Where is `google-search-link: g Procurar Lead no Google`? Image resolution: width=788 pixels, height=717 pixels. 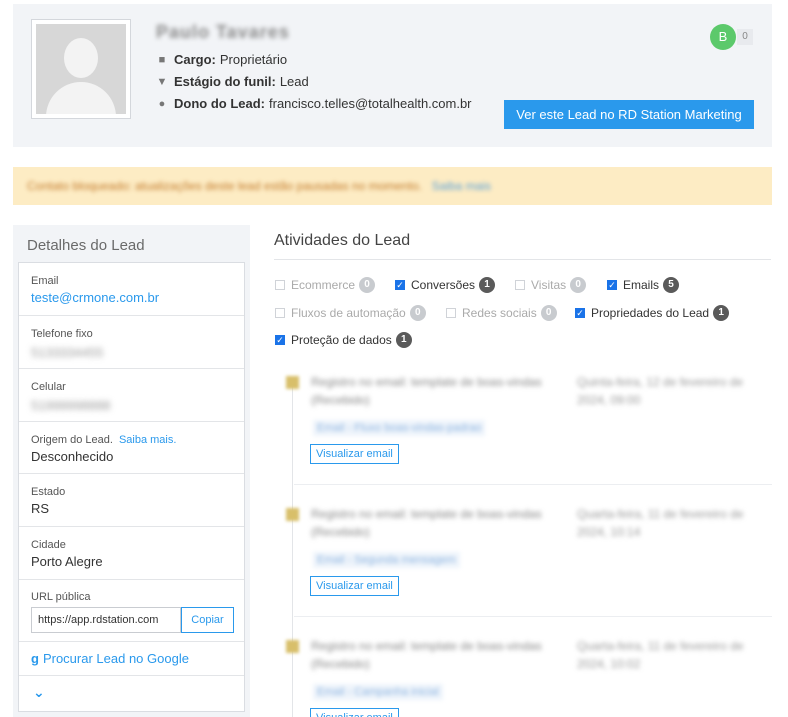 google-search-link: g Procurar Lead no Google is located at coordinates (110, 658).